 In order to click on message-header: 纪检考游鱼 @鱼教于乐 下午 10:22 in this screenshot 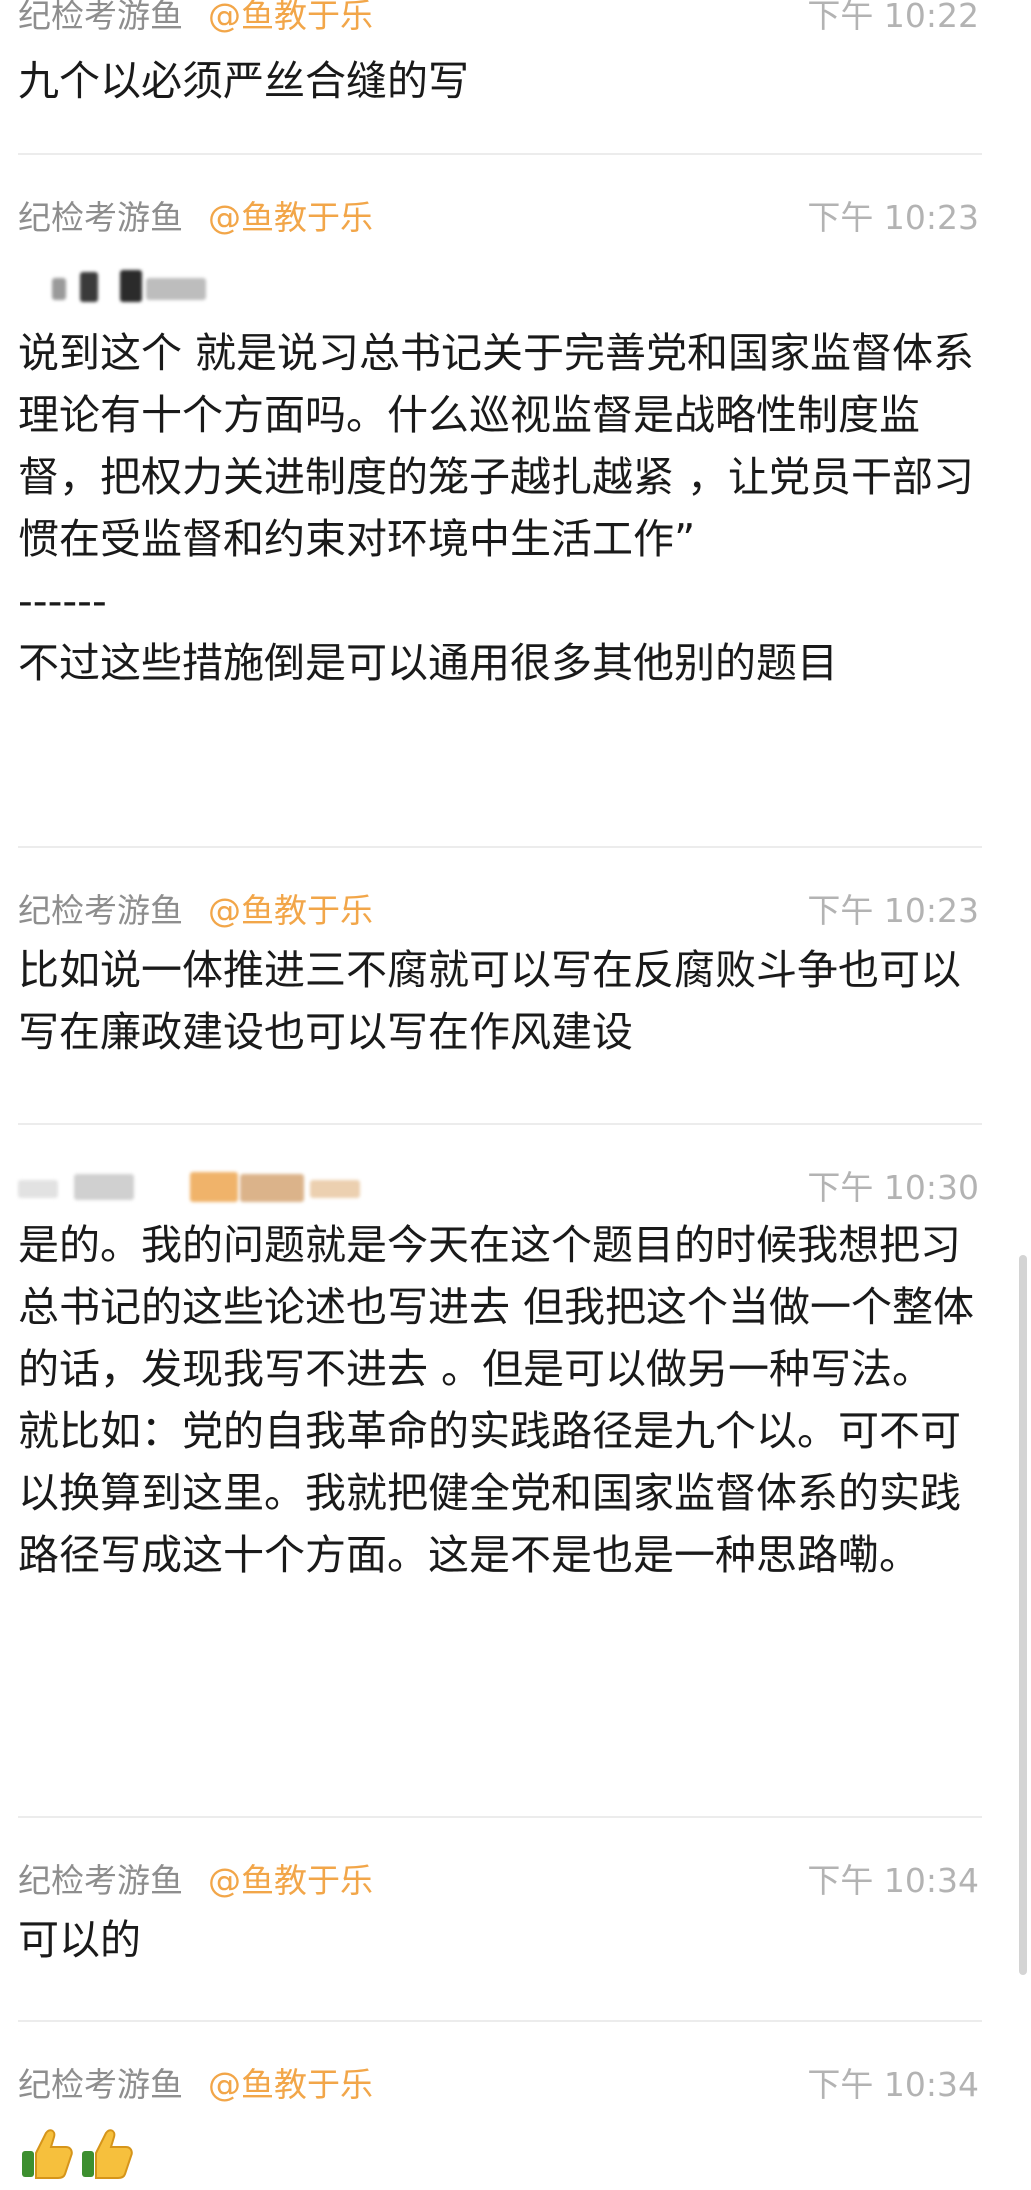, I will do `click(515, 20)`.